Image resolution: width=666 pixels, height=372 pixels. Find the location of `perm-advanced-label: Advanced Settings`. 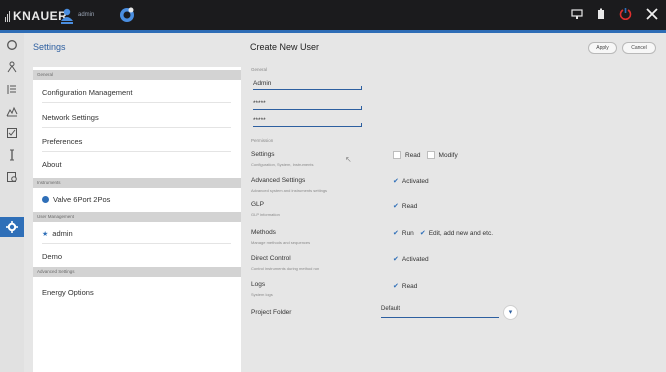

perm-advanced-label: Advanced Settings is located at coordinates (278, 180).